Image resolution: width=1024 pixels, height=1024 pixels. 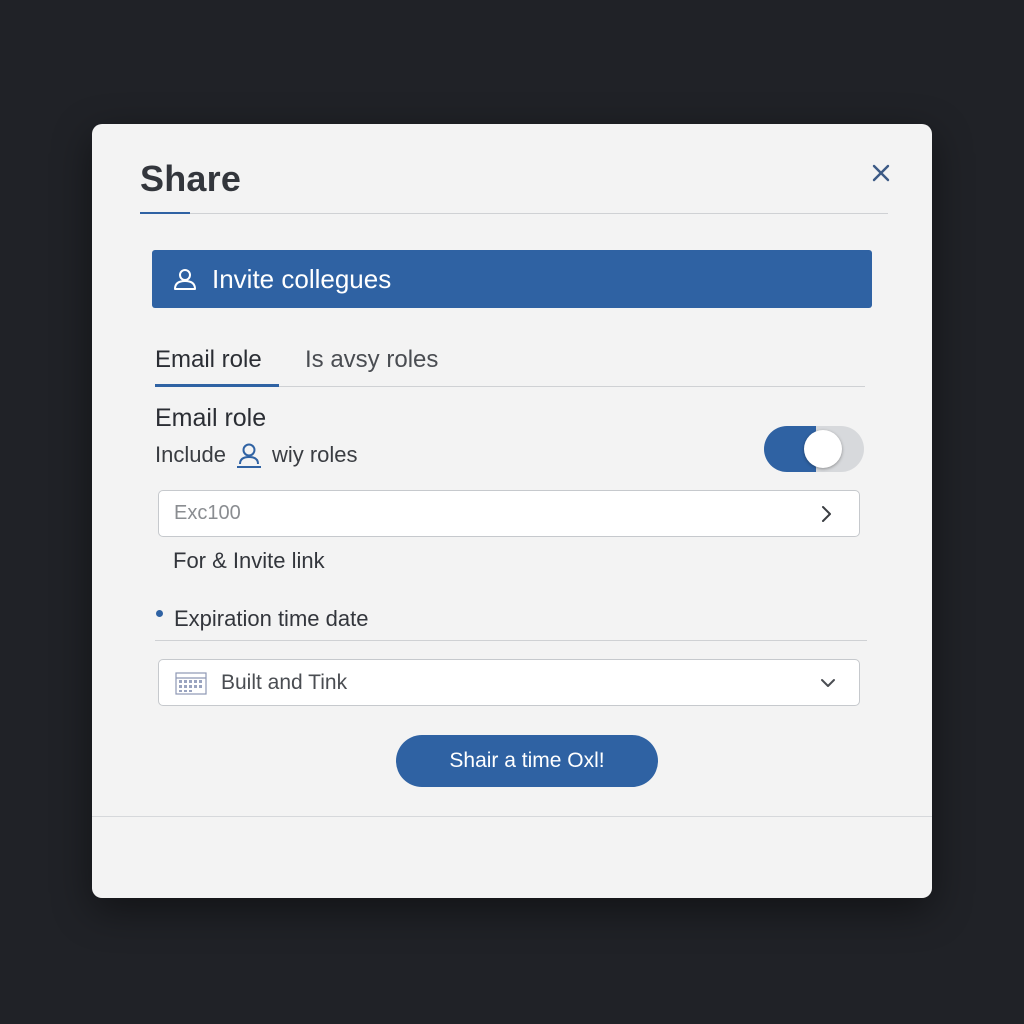 I want to click on tab-email-role: Email role, so click(x=217, y=364).